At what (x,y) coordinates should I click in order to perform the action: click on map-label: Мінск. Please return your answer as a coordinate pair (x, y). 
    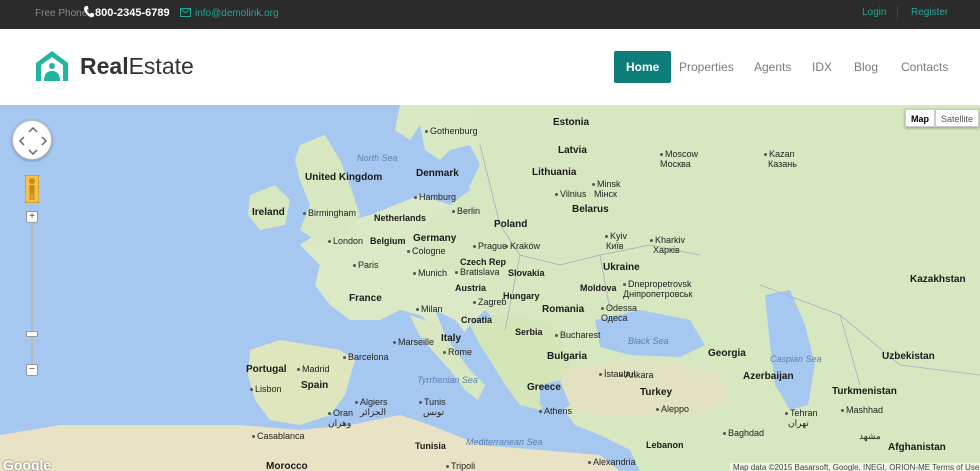
    Looking at the image, I should click on (605, 194).